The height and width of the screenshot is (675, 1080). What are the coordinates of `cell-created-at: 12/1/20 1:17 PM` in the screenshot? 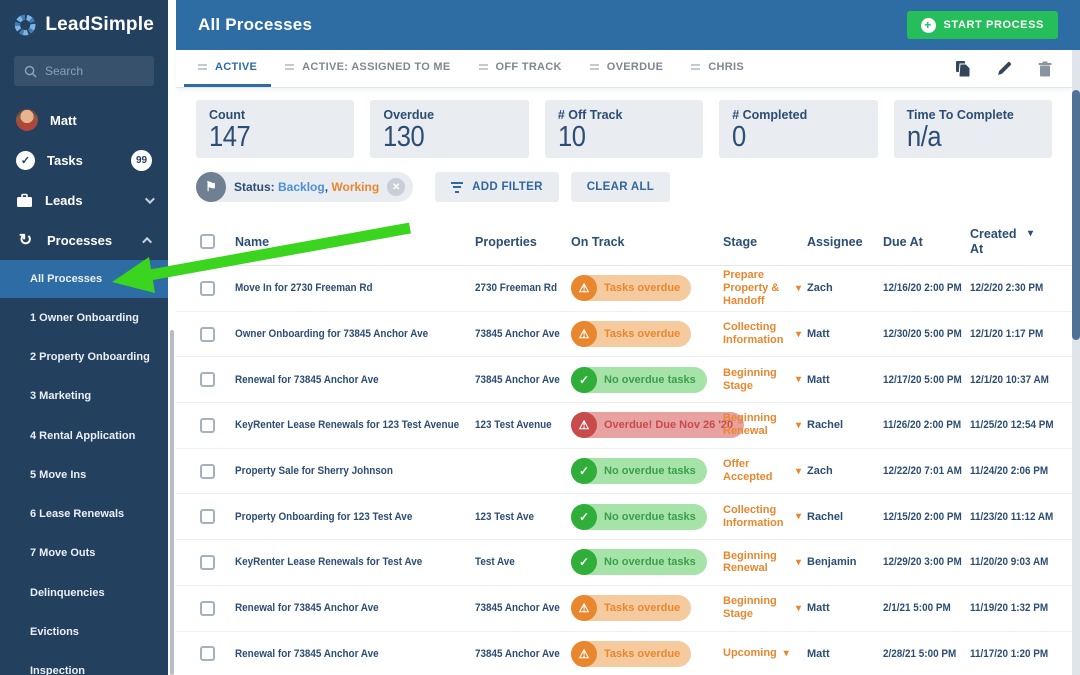 It's located at (1017, 334).